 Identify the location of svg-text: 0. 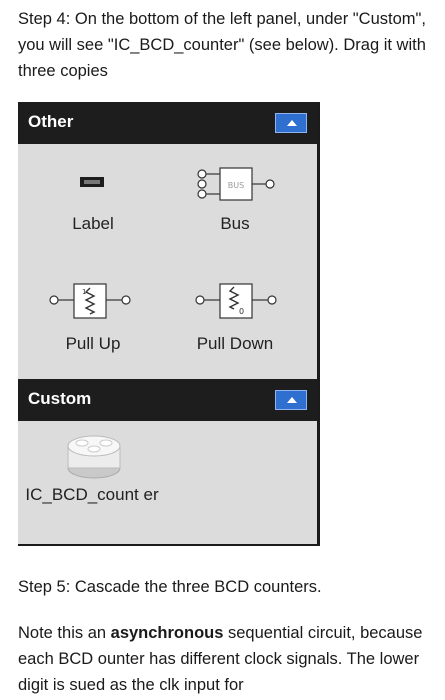
(241, 311).